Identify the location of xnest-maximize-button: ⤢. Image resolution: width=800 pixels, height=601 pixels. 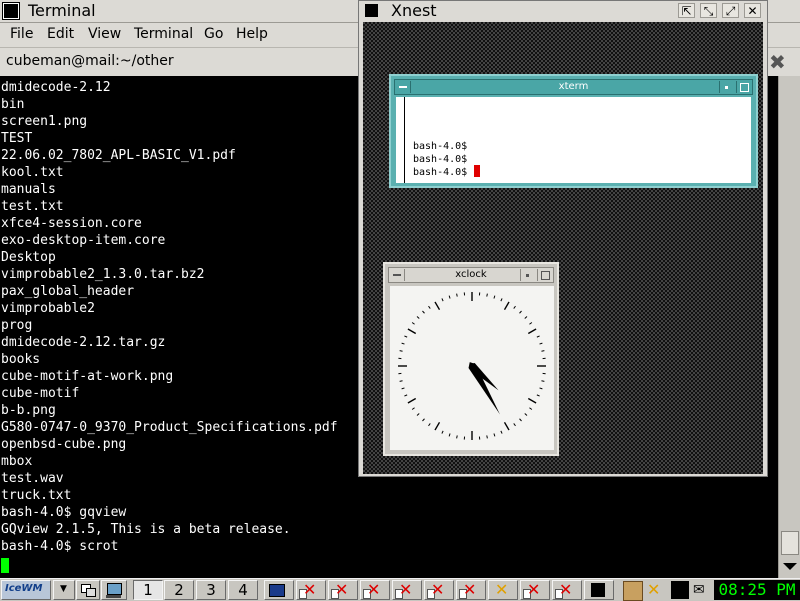
(730, 10).